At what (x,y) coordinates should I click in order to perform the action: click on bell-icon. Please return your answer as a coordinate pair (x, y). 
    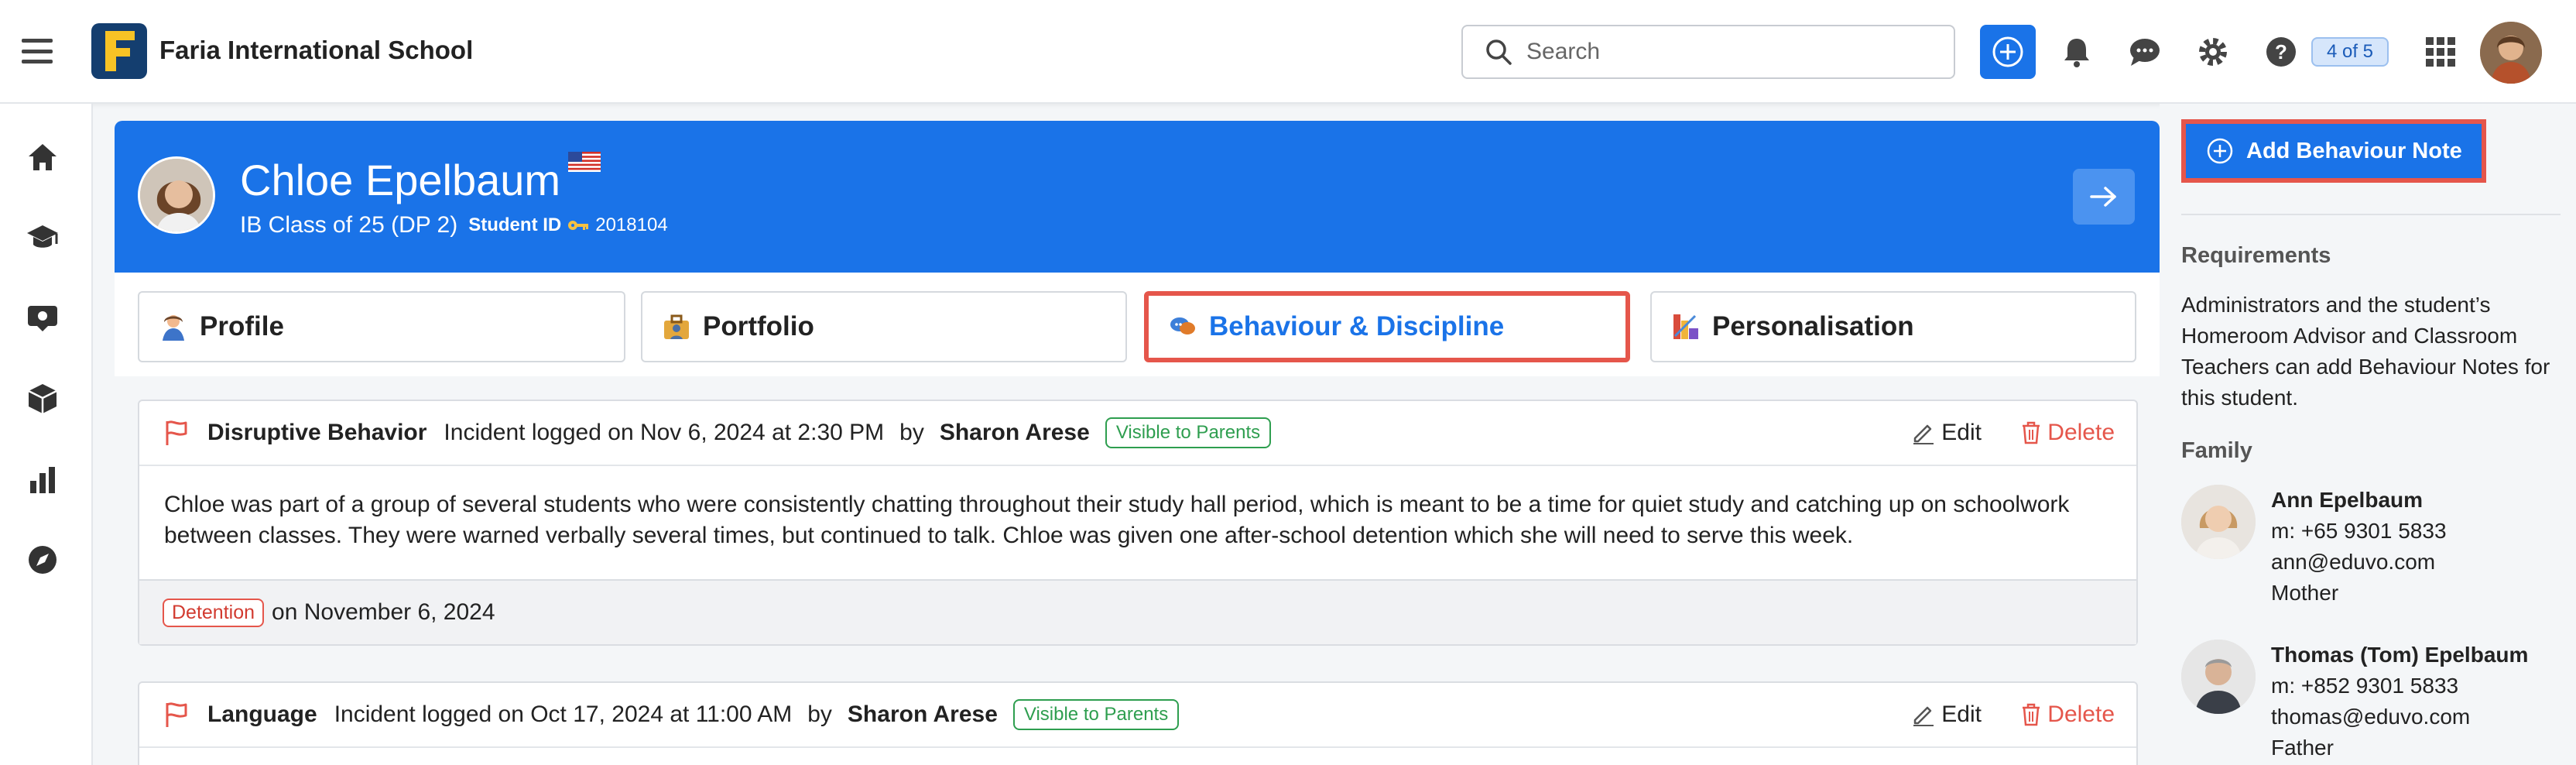
    Looking at the image, I should click on (2077, 52).